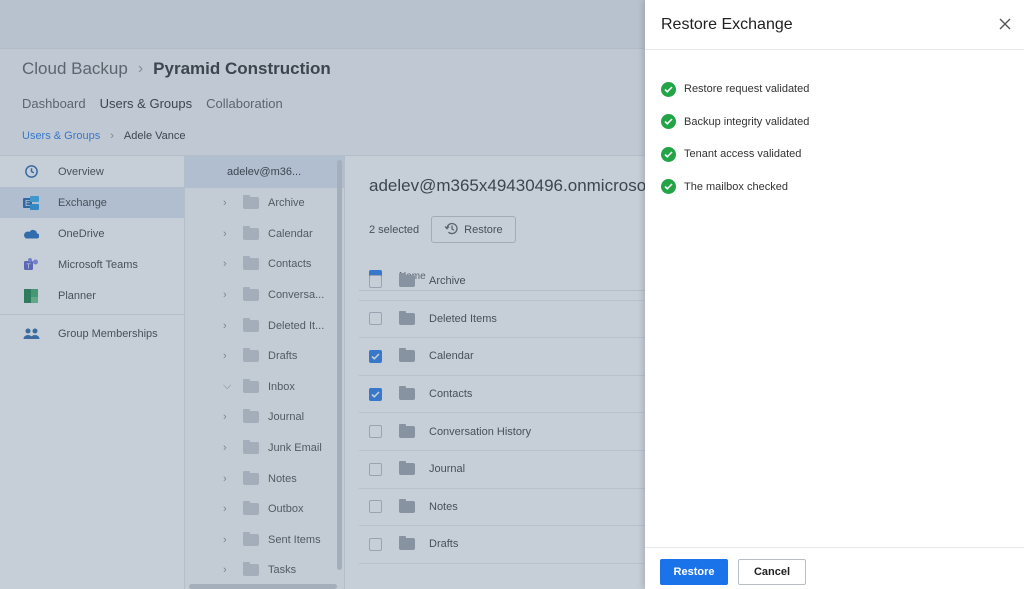  What do you see at coordinates (694, 572) in the screenshot?
I see `restore-button: Restore` at bounding box center [694, 572].